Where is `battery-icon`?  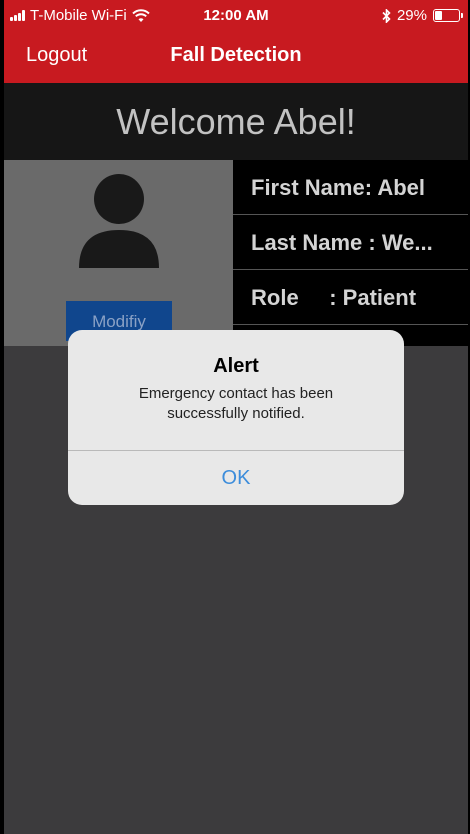 battery-icon is located at coordinates (448, 15).